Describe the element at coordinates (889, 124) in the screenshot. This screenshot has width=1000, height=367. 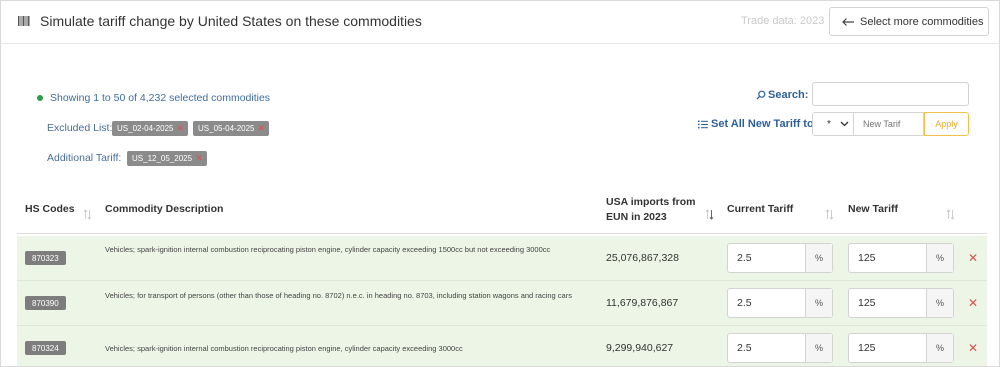
I see `new-tariff-input` at that location.